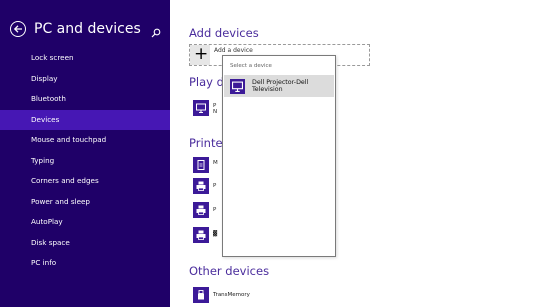 Image resolution: width=545 pixels, height=307 pixels. What do you see at coordinates (229, 271) in the screenshot?
I see `other-devices-title: Other devices` at bounding box center [229, 271].